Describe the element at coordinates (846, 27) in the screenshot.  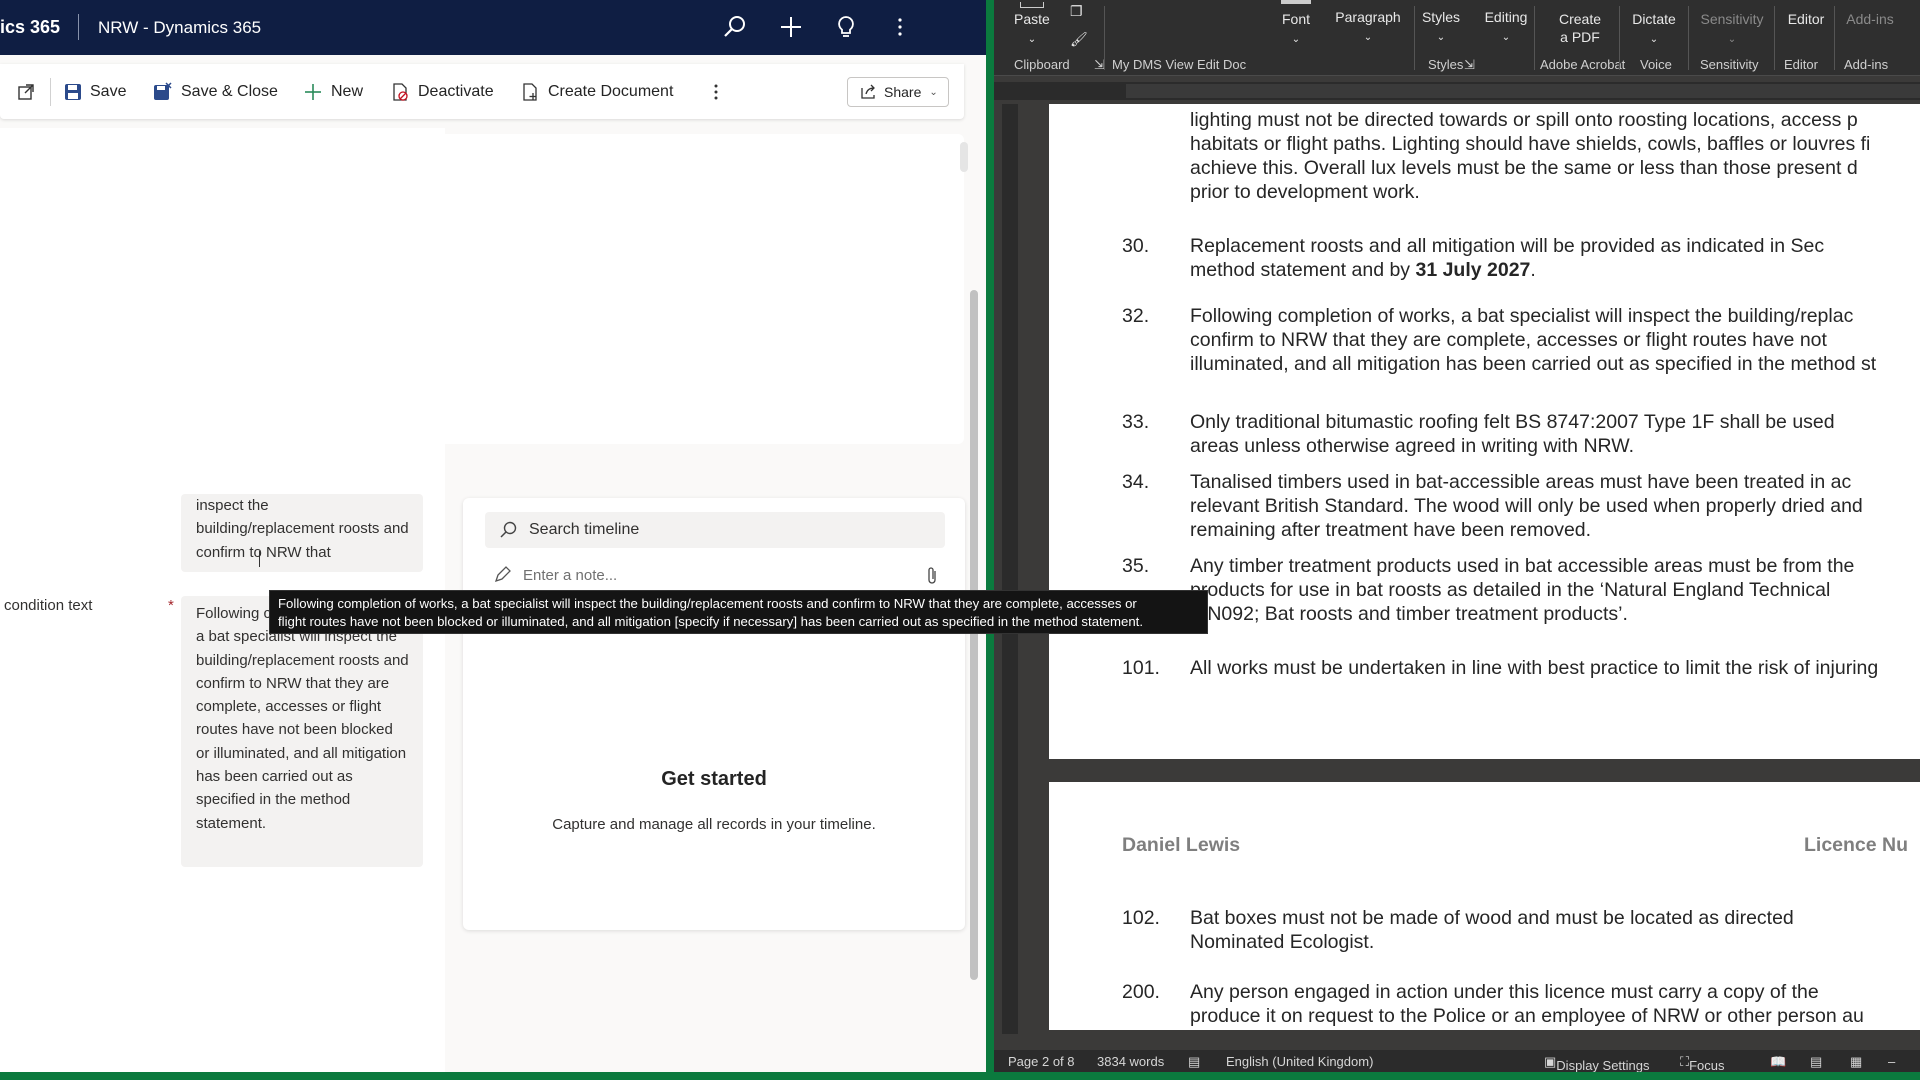
I see `lightbulb-icon` at that location.